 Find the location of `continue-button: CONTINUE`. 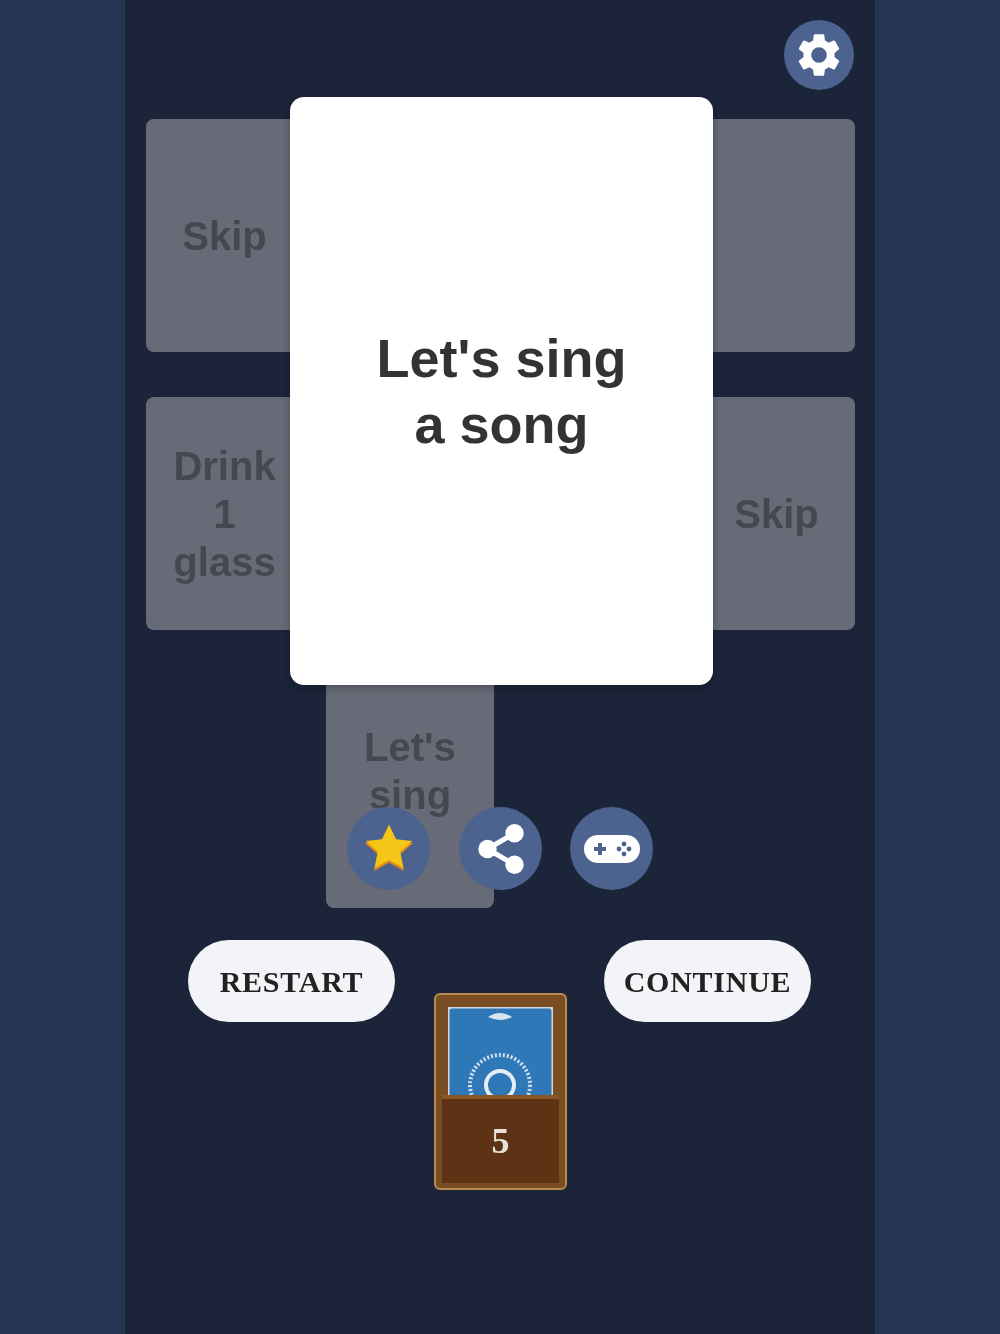

continue-button: CONTINUE is located at coordinates (707, 981).